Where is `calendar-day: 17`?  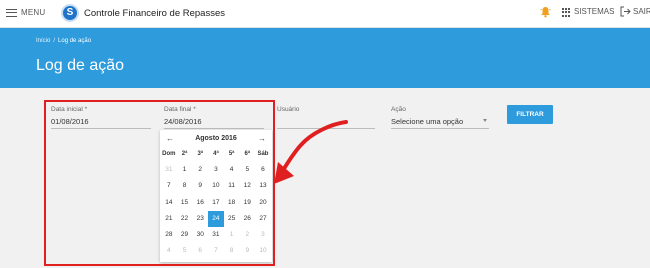
calendar-day: 17 is located at coordinates (216, 203).